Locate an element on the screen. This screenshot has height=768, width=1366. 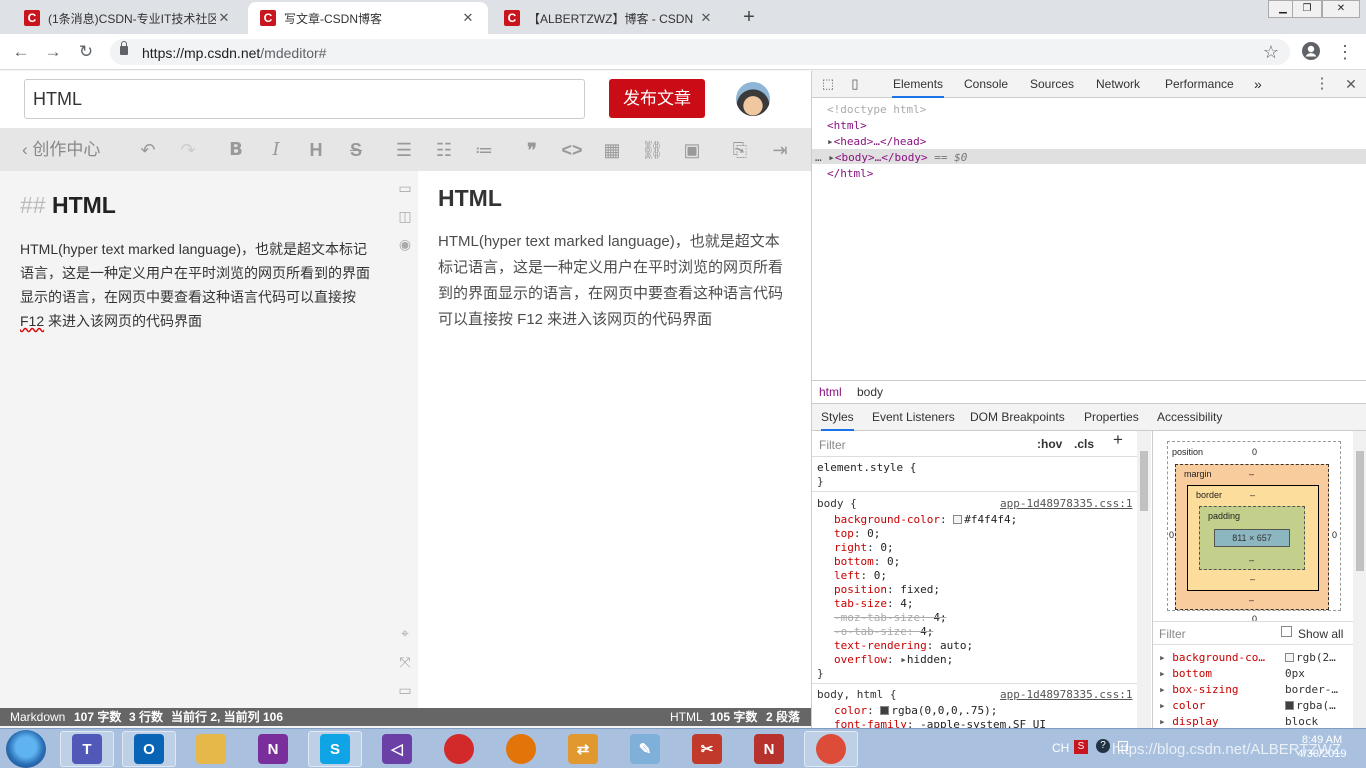
windows-start-button is located at coordinates (26, 749).